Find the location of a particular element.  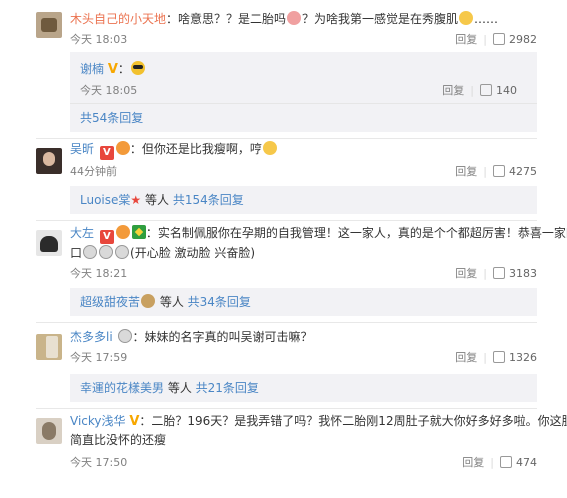

star-icon: ★ is located at coordinates (136, 200).